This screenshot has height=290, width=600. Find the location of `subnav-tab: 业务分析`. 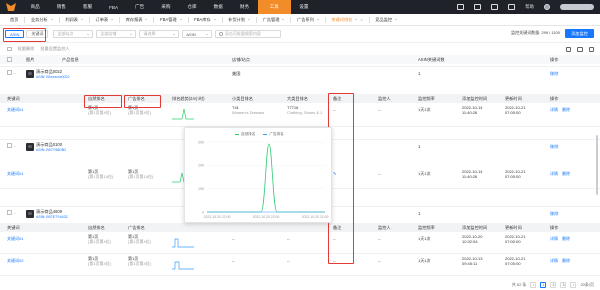

subnav-tab: 业务分析 is located at coordinates (42, 20).